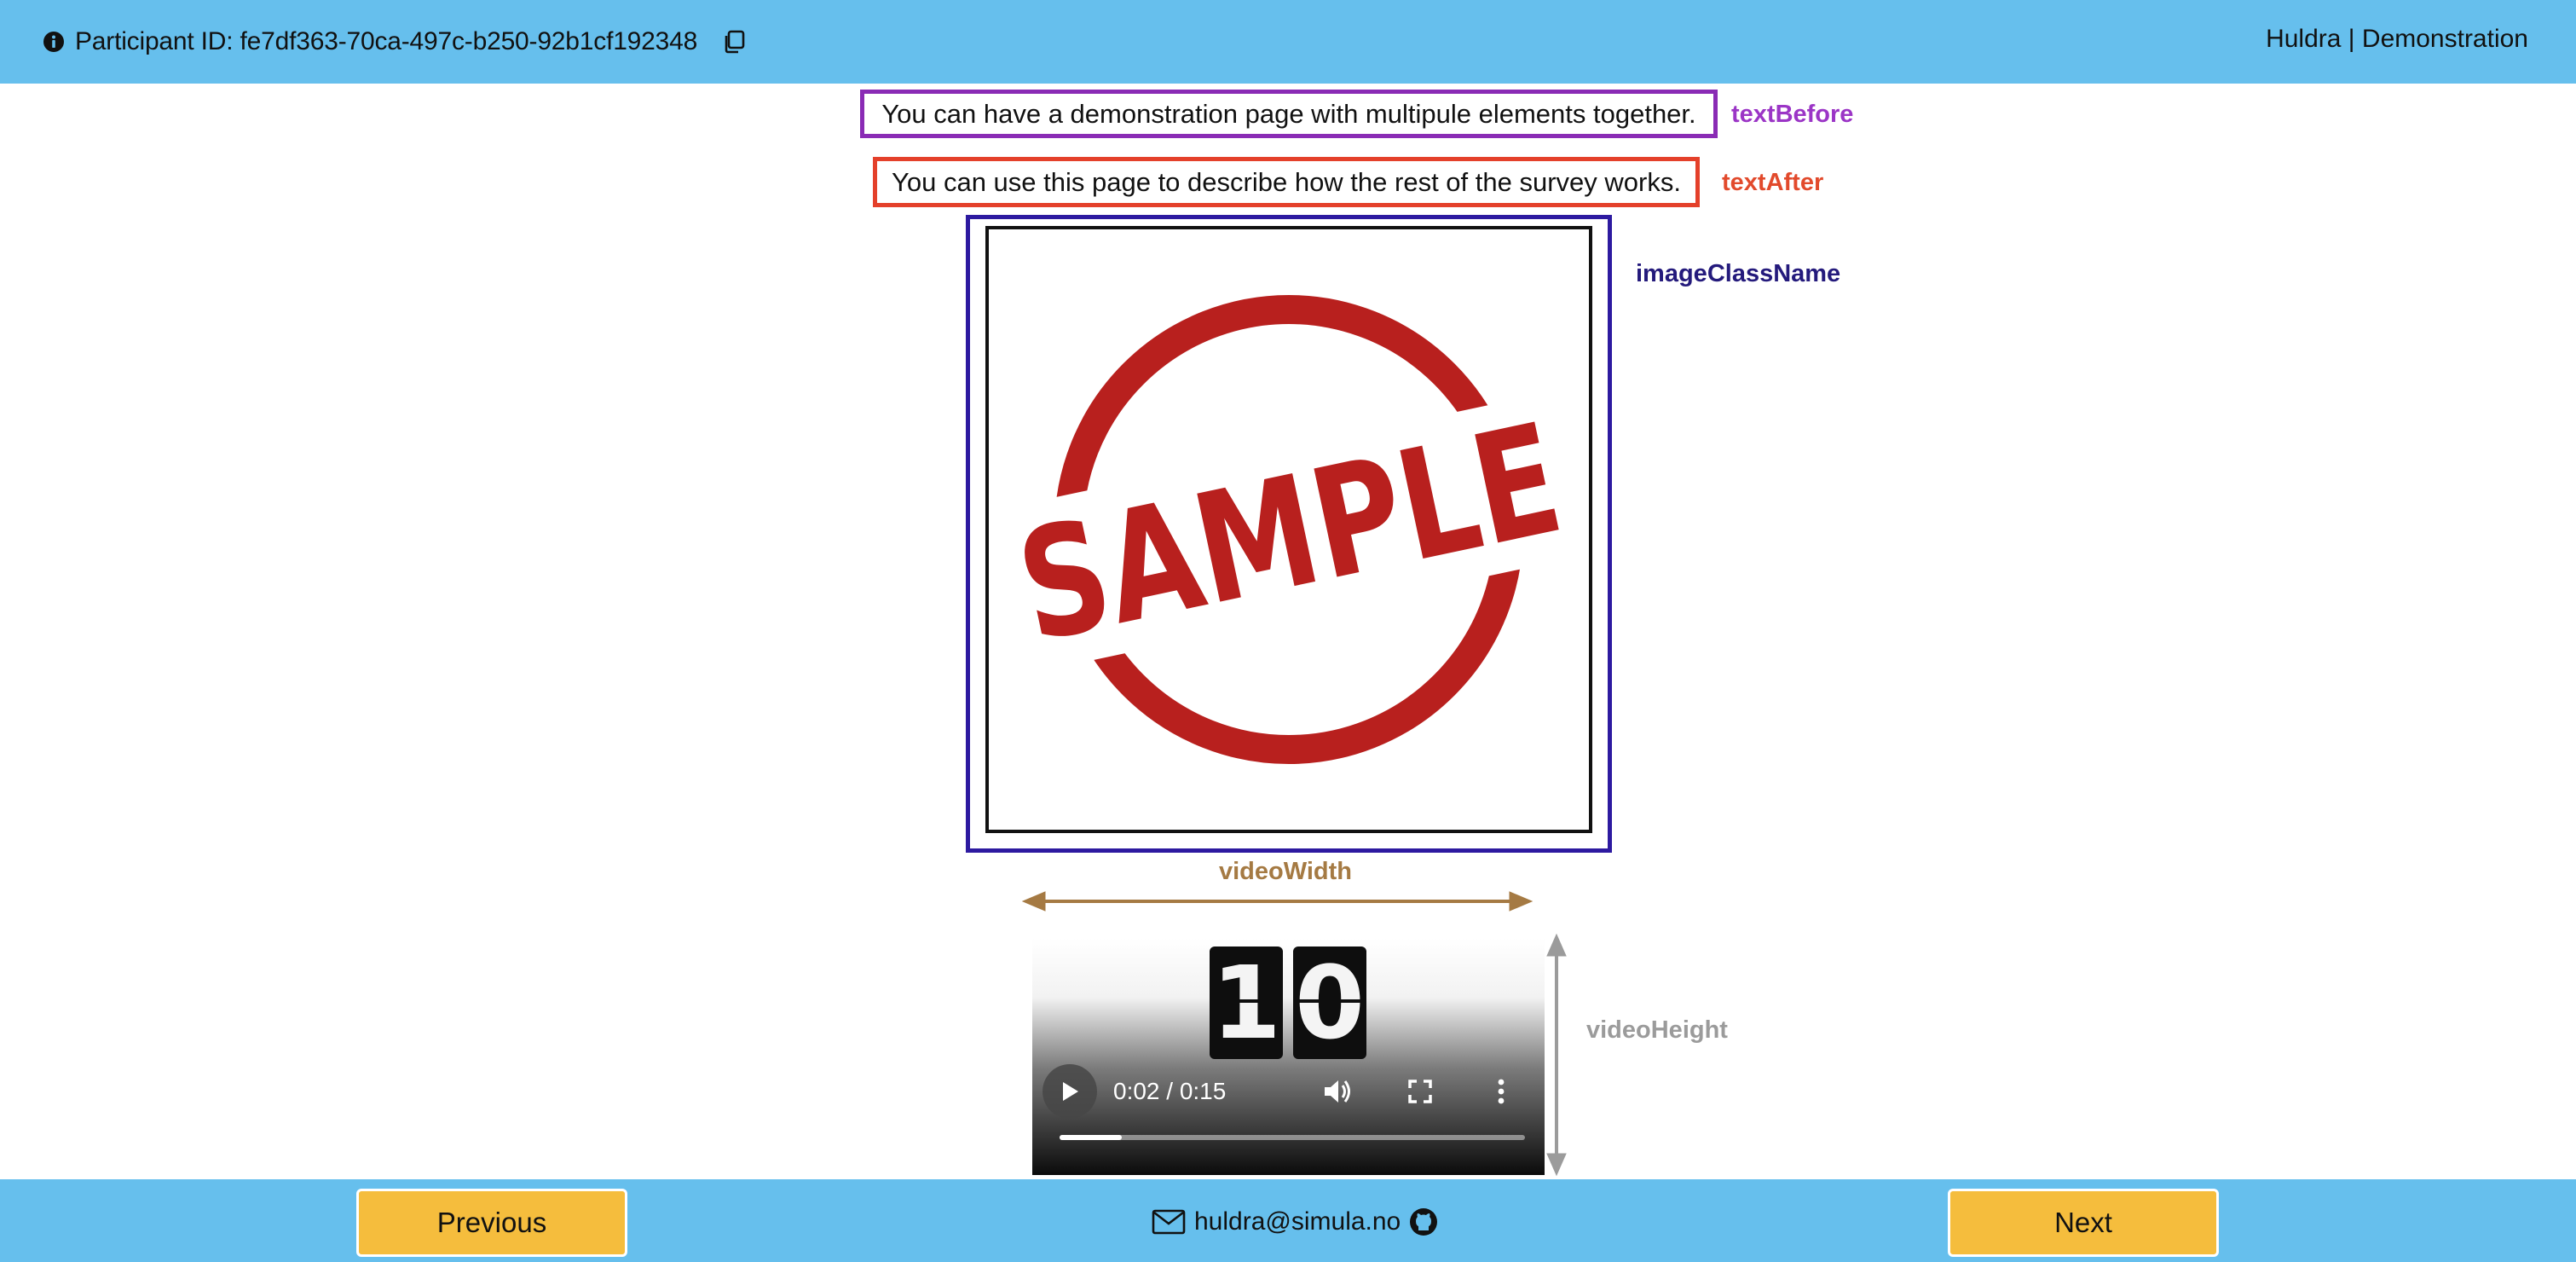 This screenshot has width=2576, height=1262. I want to click on contact-email-link: huldra@simula.no, so click(1297, 1221).